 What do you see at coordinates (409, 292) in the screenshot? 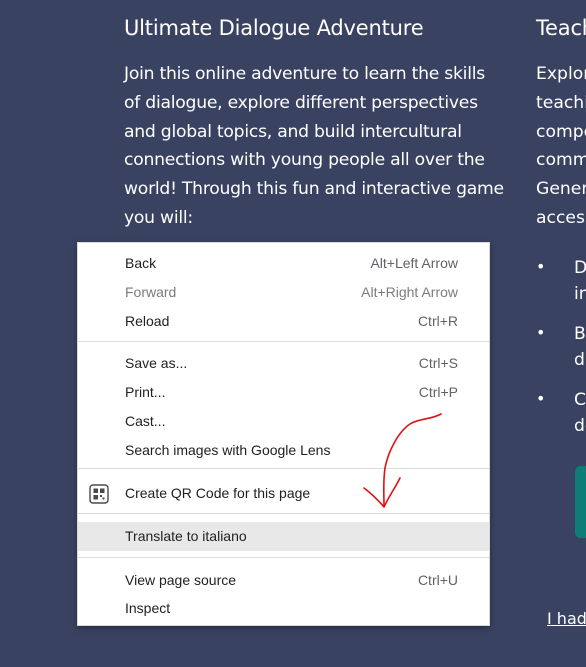
I see `menu-item-shortcut: Alt+Right Arrow` at bounding box center [409, 292].